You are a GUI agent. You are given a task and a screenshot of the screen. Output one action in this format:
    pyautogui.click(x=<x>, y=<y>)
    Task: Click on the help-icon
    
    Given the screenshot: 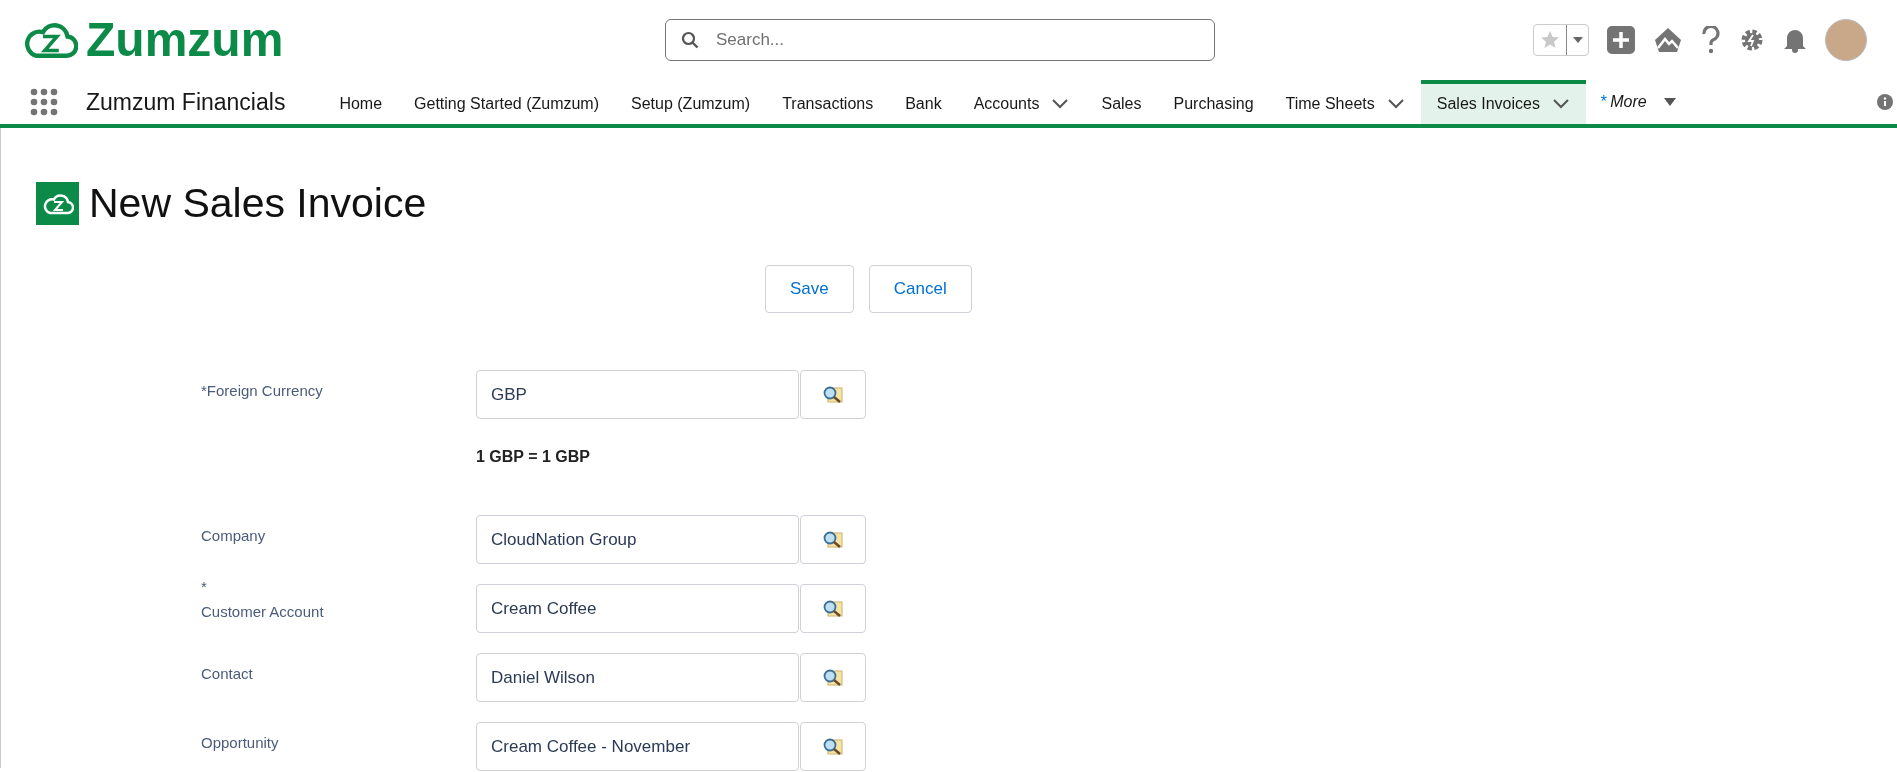 What is the action you would take?
    pyautogui.click(x=1711, y=40)
    